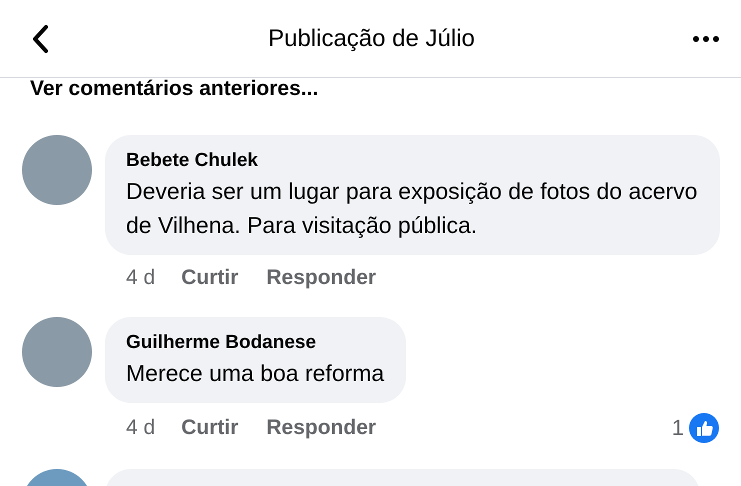  I want to click on back-chevron-icon, so click(40, 39).